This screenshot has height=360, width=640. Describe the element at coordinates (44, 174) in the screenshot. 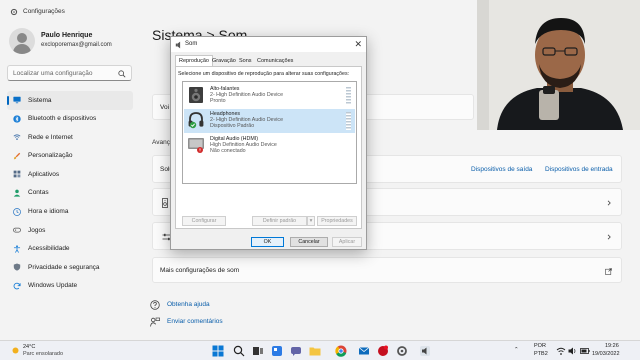

I see `sidebar-item-label: Aplicativos` at that location.